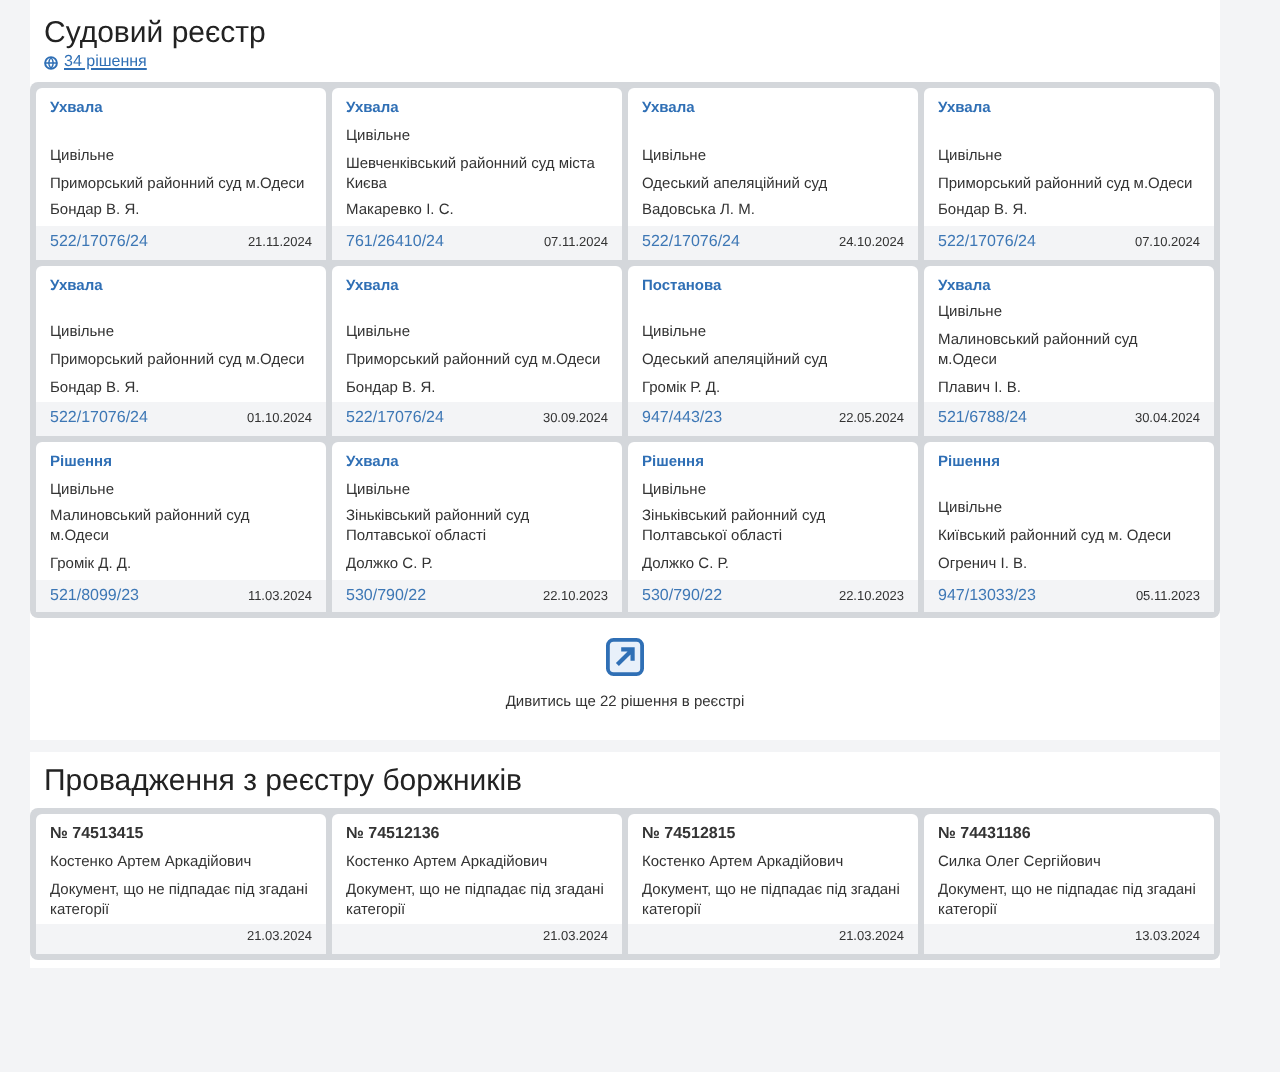 The height and width of the screenshot is (1072, 1280). Describe the element at coordinates (690, 834) in the screenshot. I see `proceeding-number: № 74512815` at that location.